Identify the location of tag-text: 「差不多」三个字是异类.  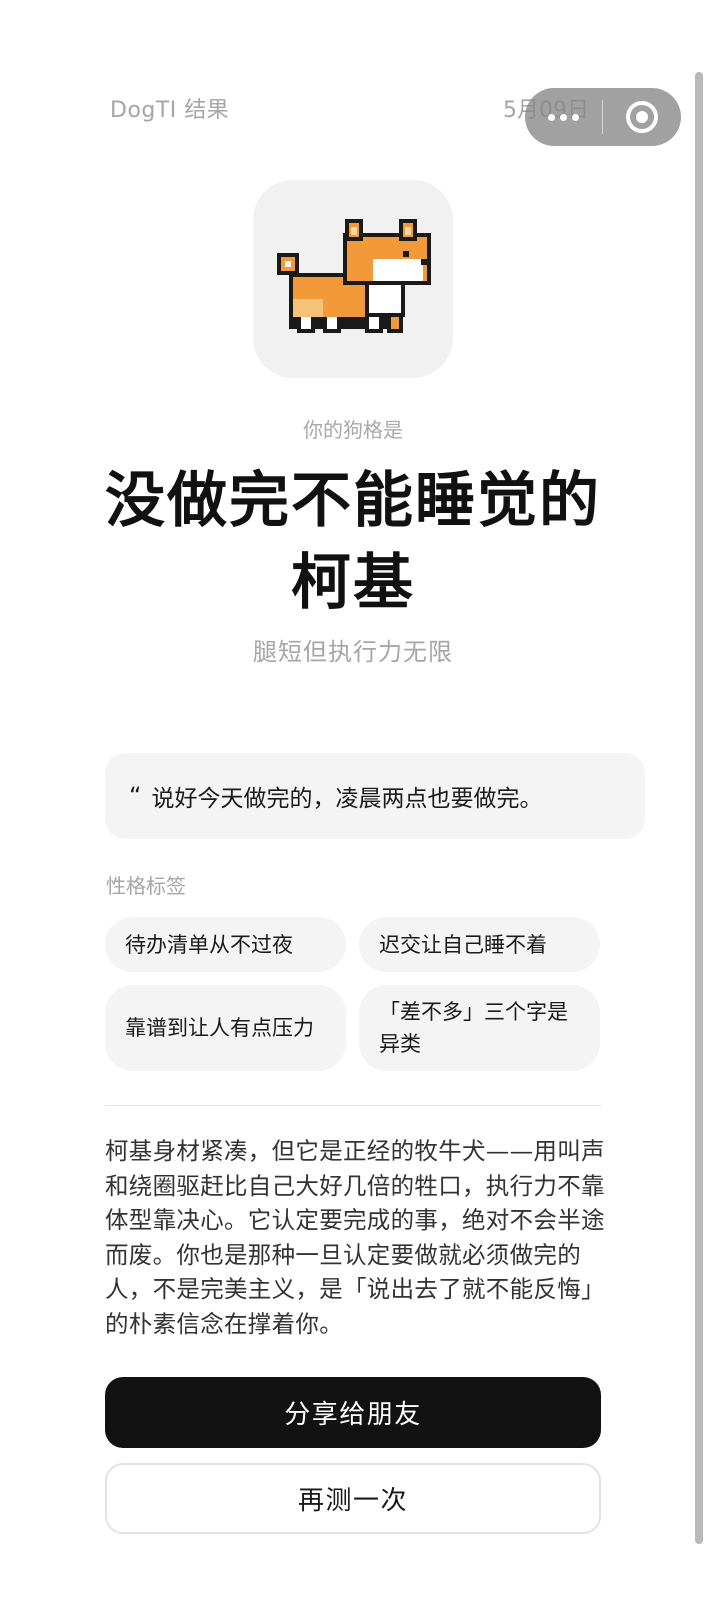
(473, 1028).